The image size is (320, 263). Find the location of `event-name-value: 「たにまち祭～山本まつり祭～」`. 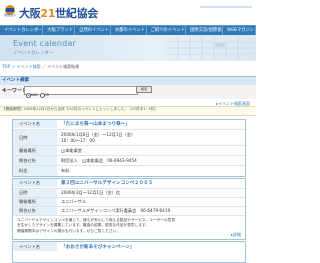

event-name-value: 「たにまち祭～山本まつり祭～」 is located at coordinates (95, 124).